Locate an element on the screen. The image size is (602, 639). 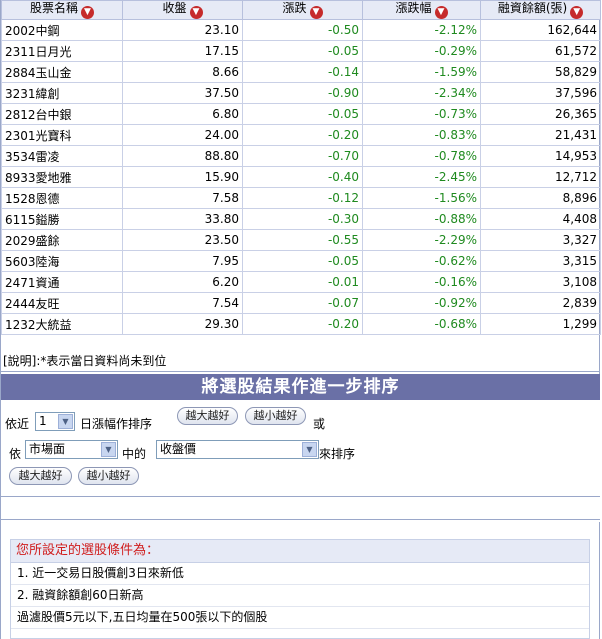
stock-name-link: 8933愛地雅 is located at coordinates (62, 177).